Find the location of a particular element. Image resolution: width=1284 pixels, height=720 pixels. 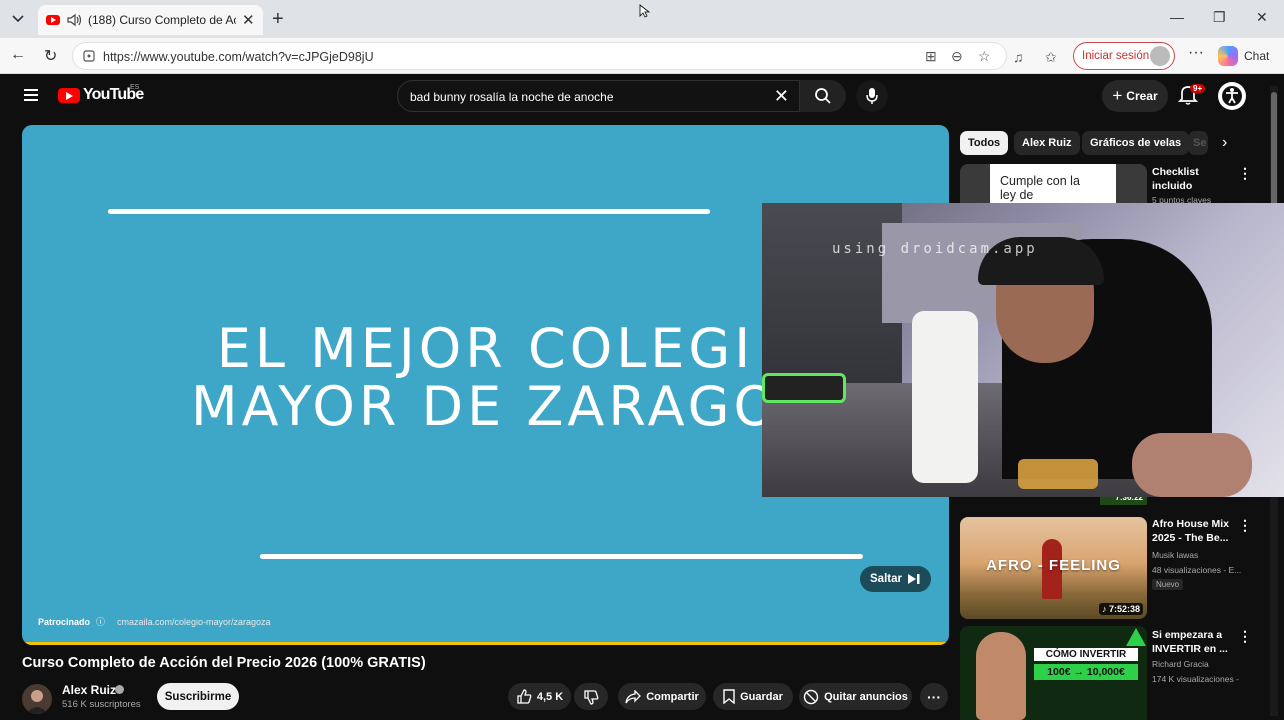

rec-thumb-text-2: AFRO - FEELING is located at coordinates (1053, 565).